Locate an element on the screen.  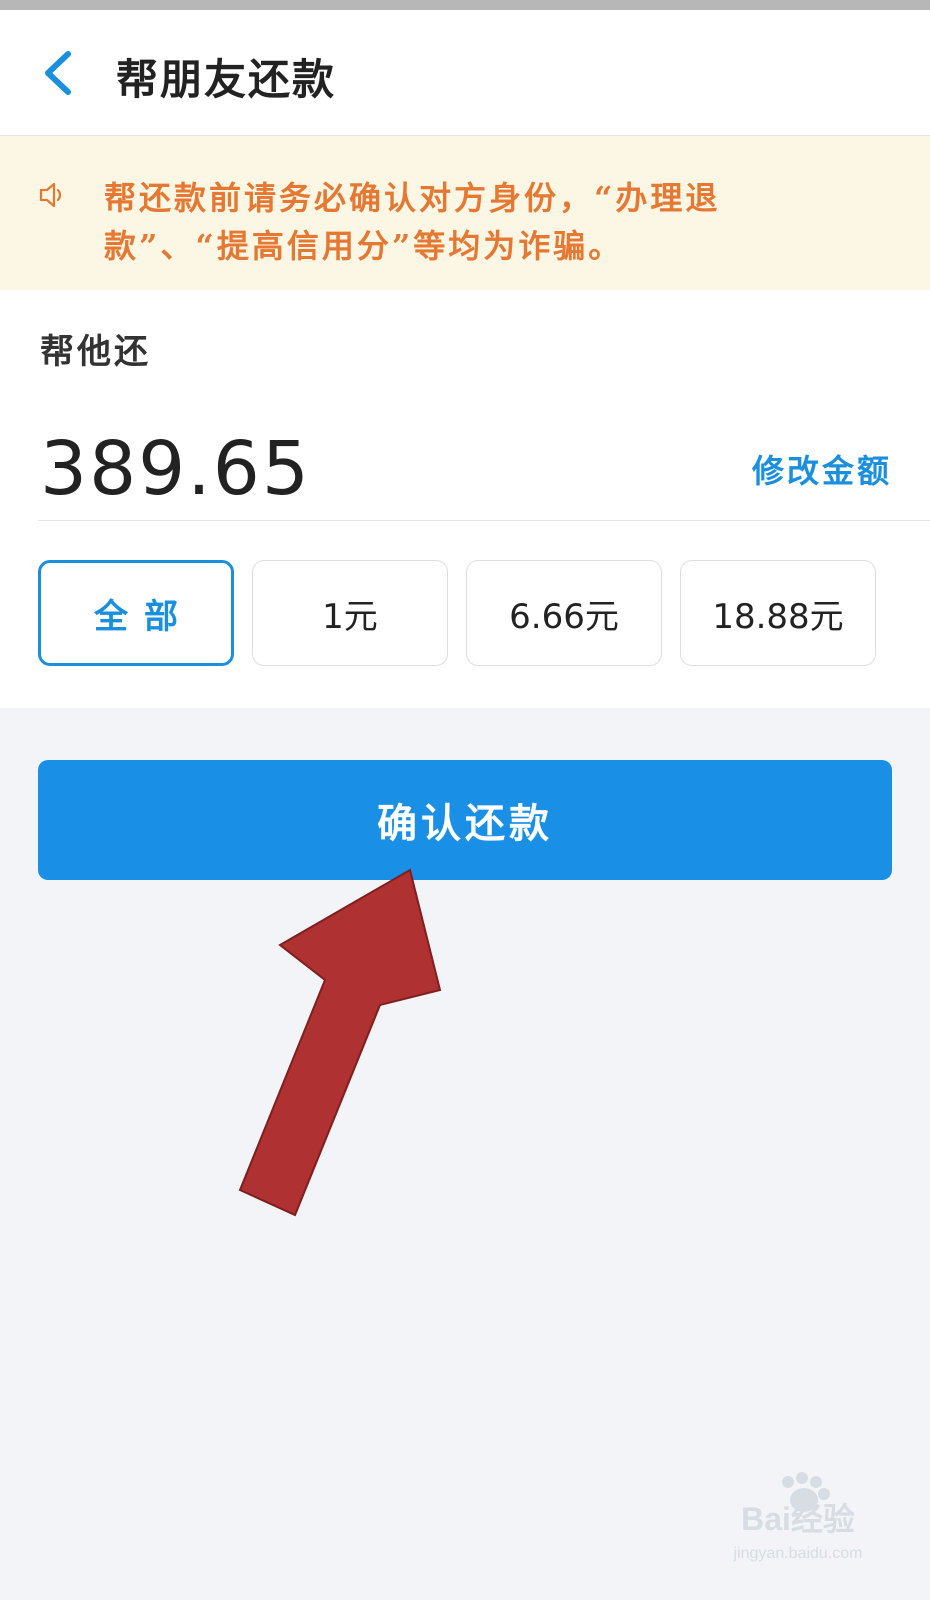
fraud-notice: 帮还款前请务必确认对方身份，“办理退款”、“提高信用分”等均为诈骗。 is located at coordinates (465, 213).